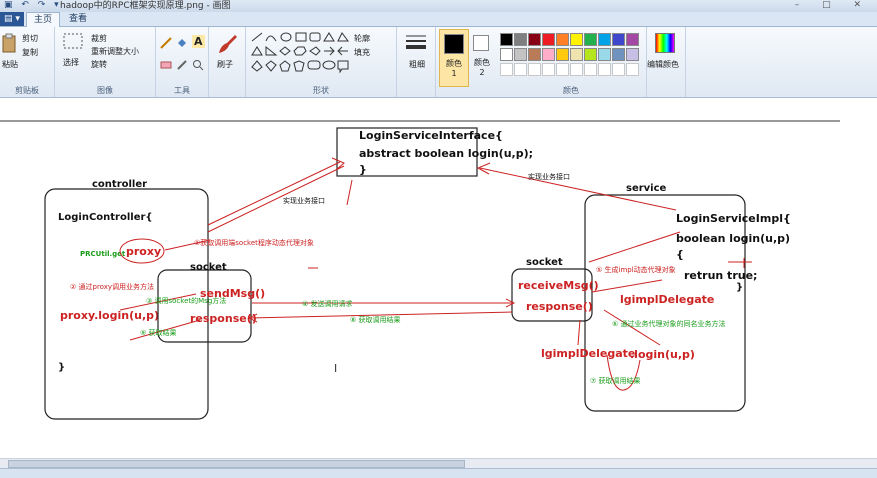  I want to click on window-controls: – □ ✕, so click(833, 5).